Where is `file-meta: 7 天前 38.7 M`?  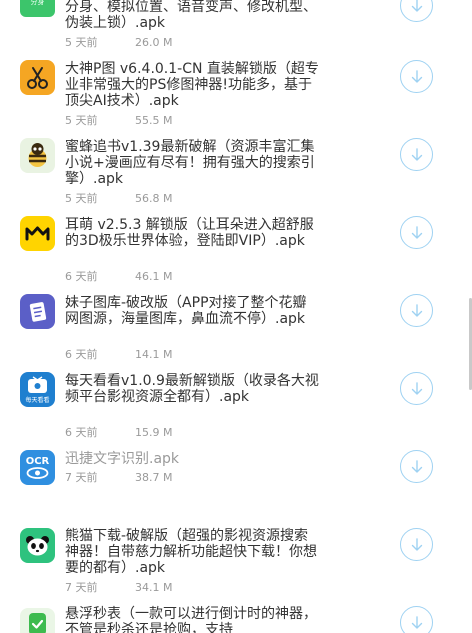 file-meta: 7 天前 38.7 M is located at coordinates (118, 477).